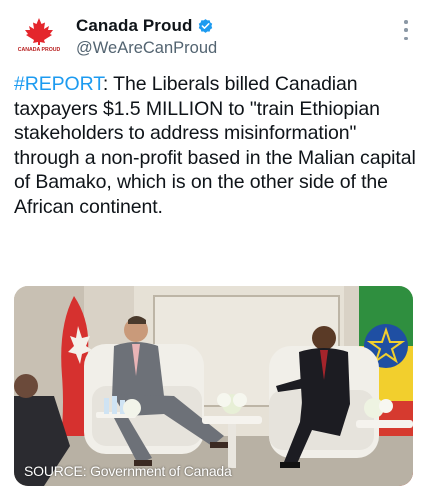  Describe the element at coordinates (128, 471) in the screenshot. I see `photo-source-caption: SOURCE: Government of Canada` at that location.